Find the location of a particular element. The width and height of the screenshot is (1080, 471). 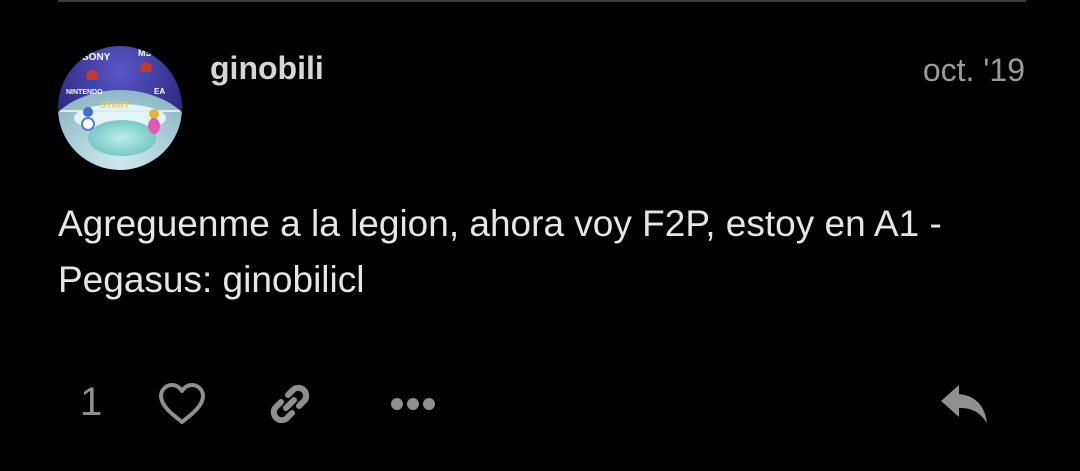

username: ginobili is located at coordinates (267, 68).